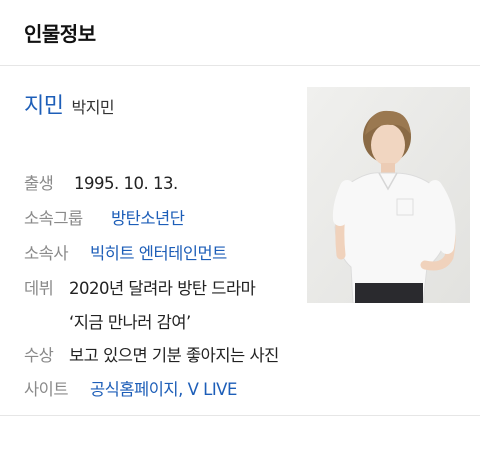 This screenshot has height=473, width=480. Describe the element at coordinates (104, 217) in the screenshot. I see `info-row-group: 소속그룹 방탄소년단` at that location.